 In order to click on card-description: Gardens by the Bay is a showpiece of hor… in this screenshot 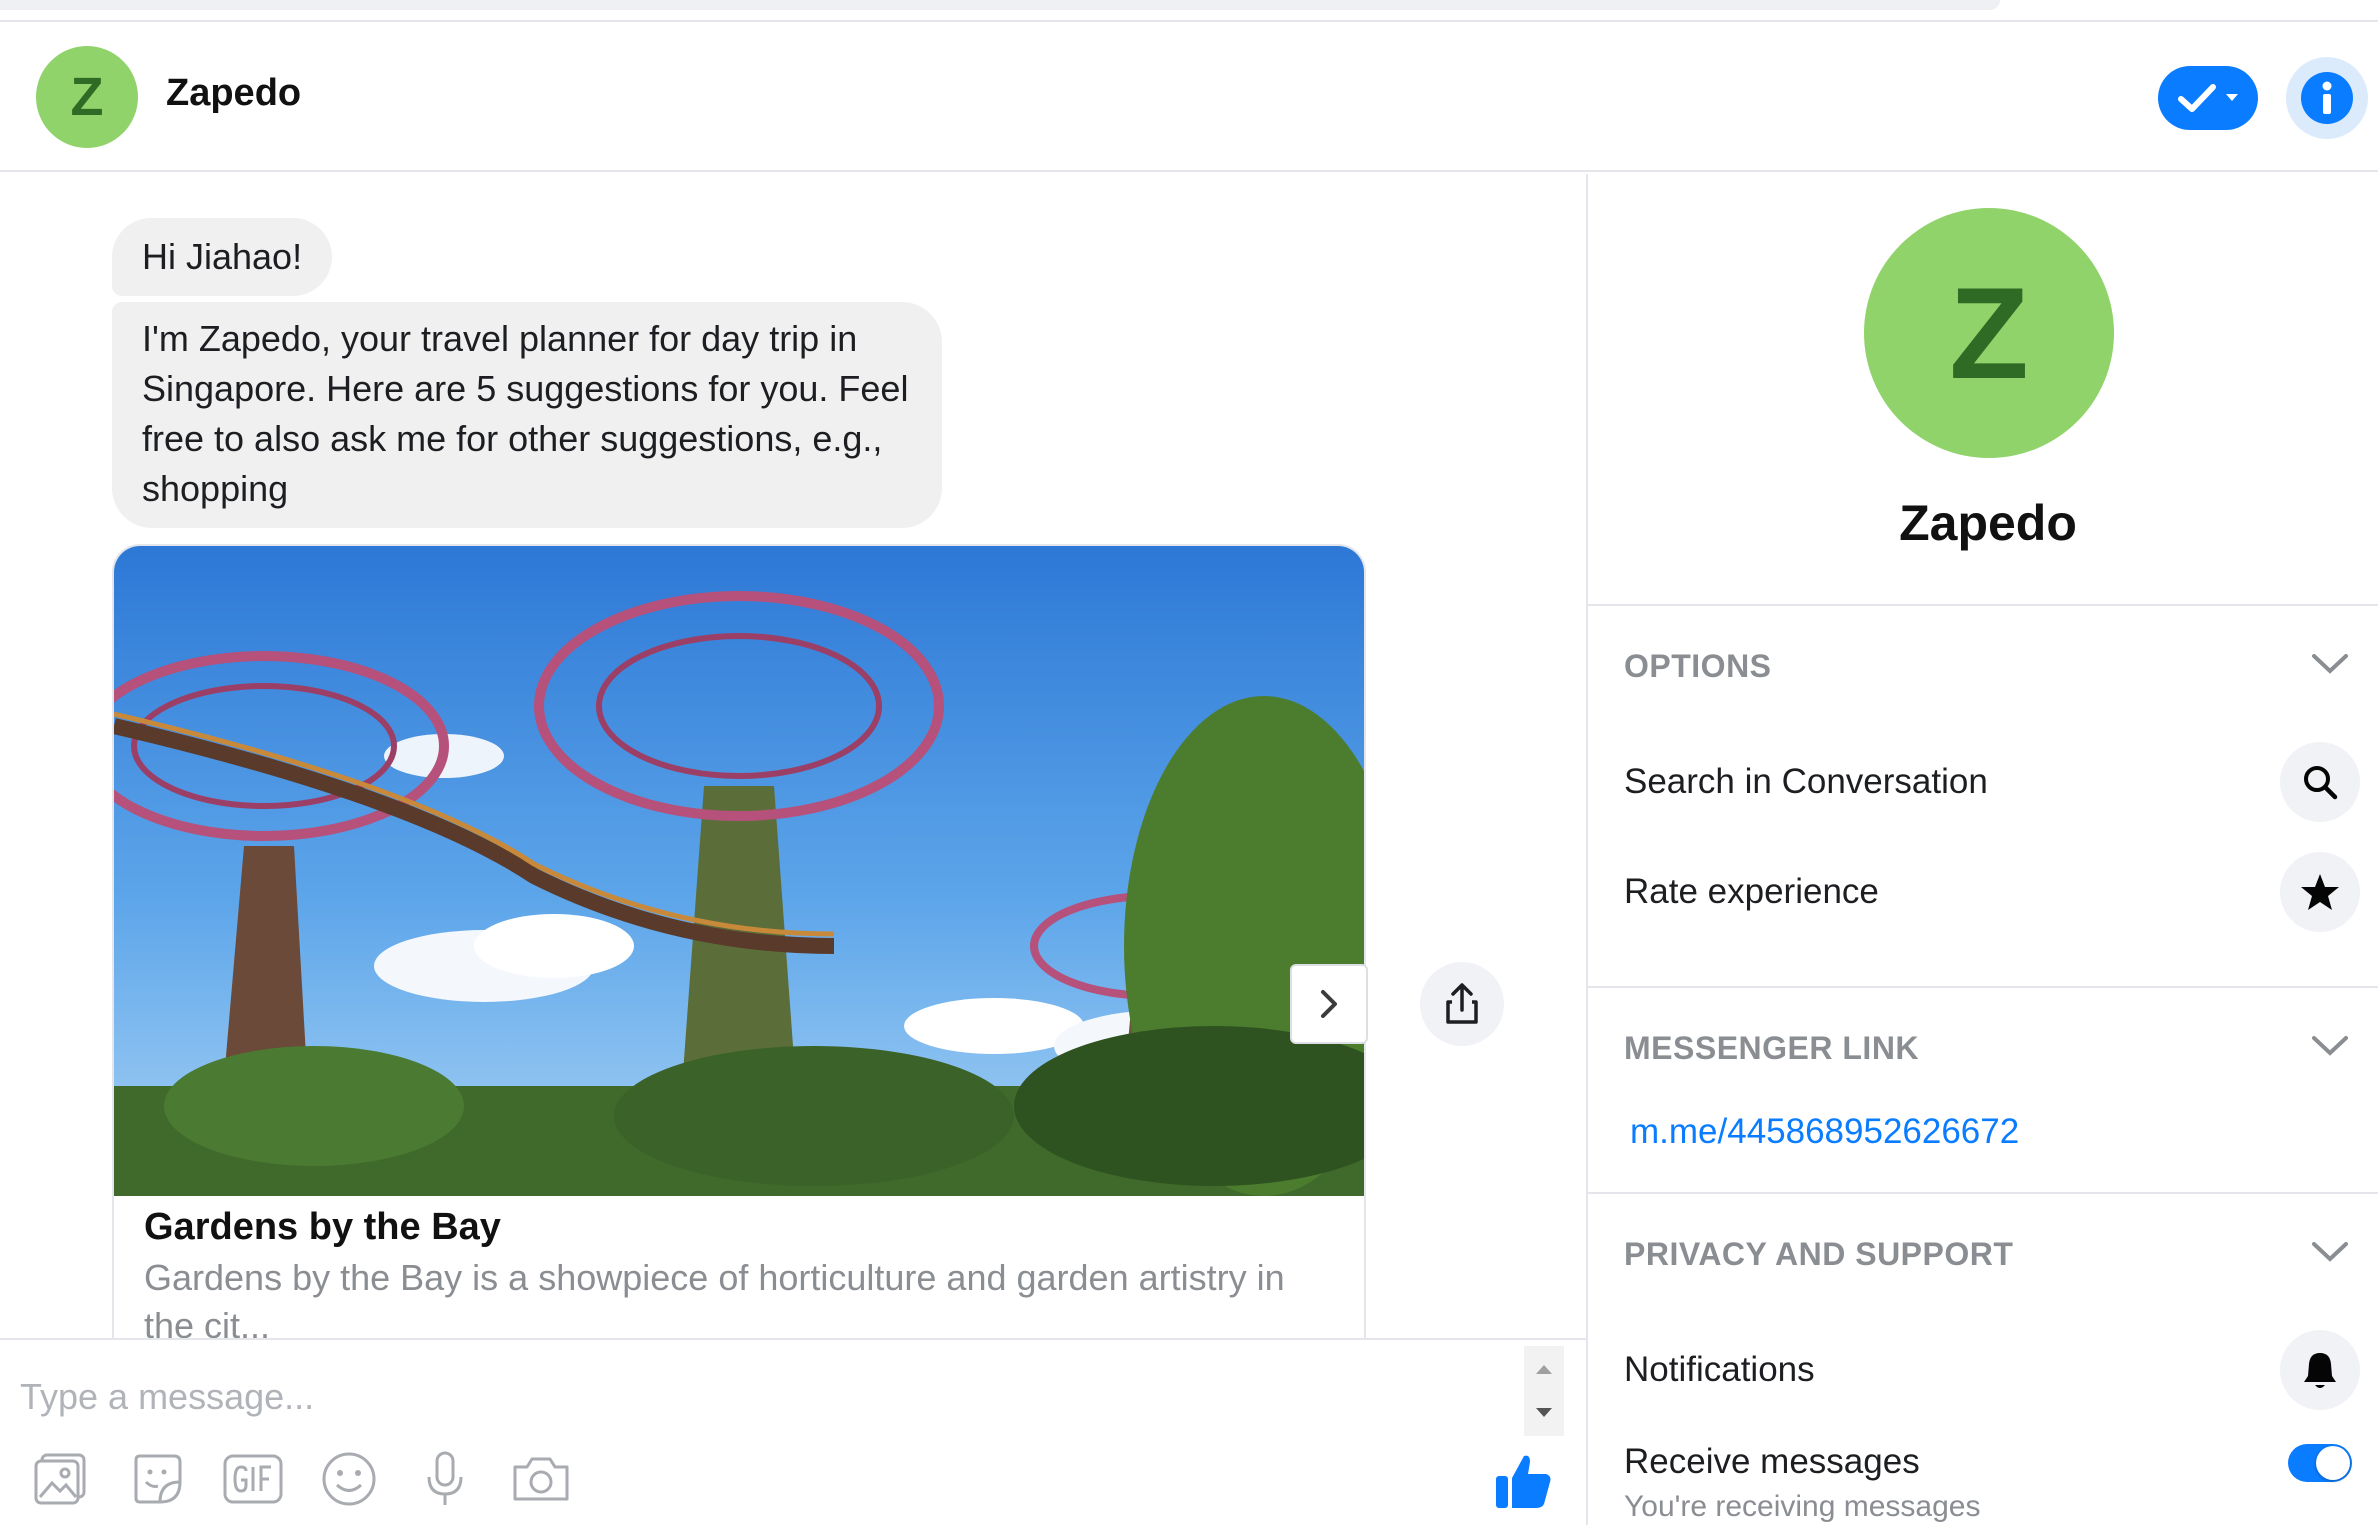, I will do `click(714, 1297)`.